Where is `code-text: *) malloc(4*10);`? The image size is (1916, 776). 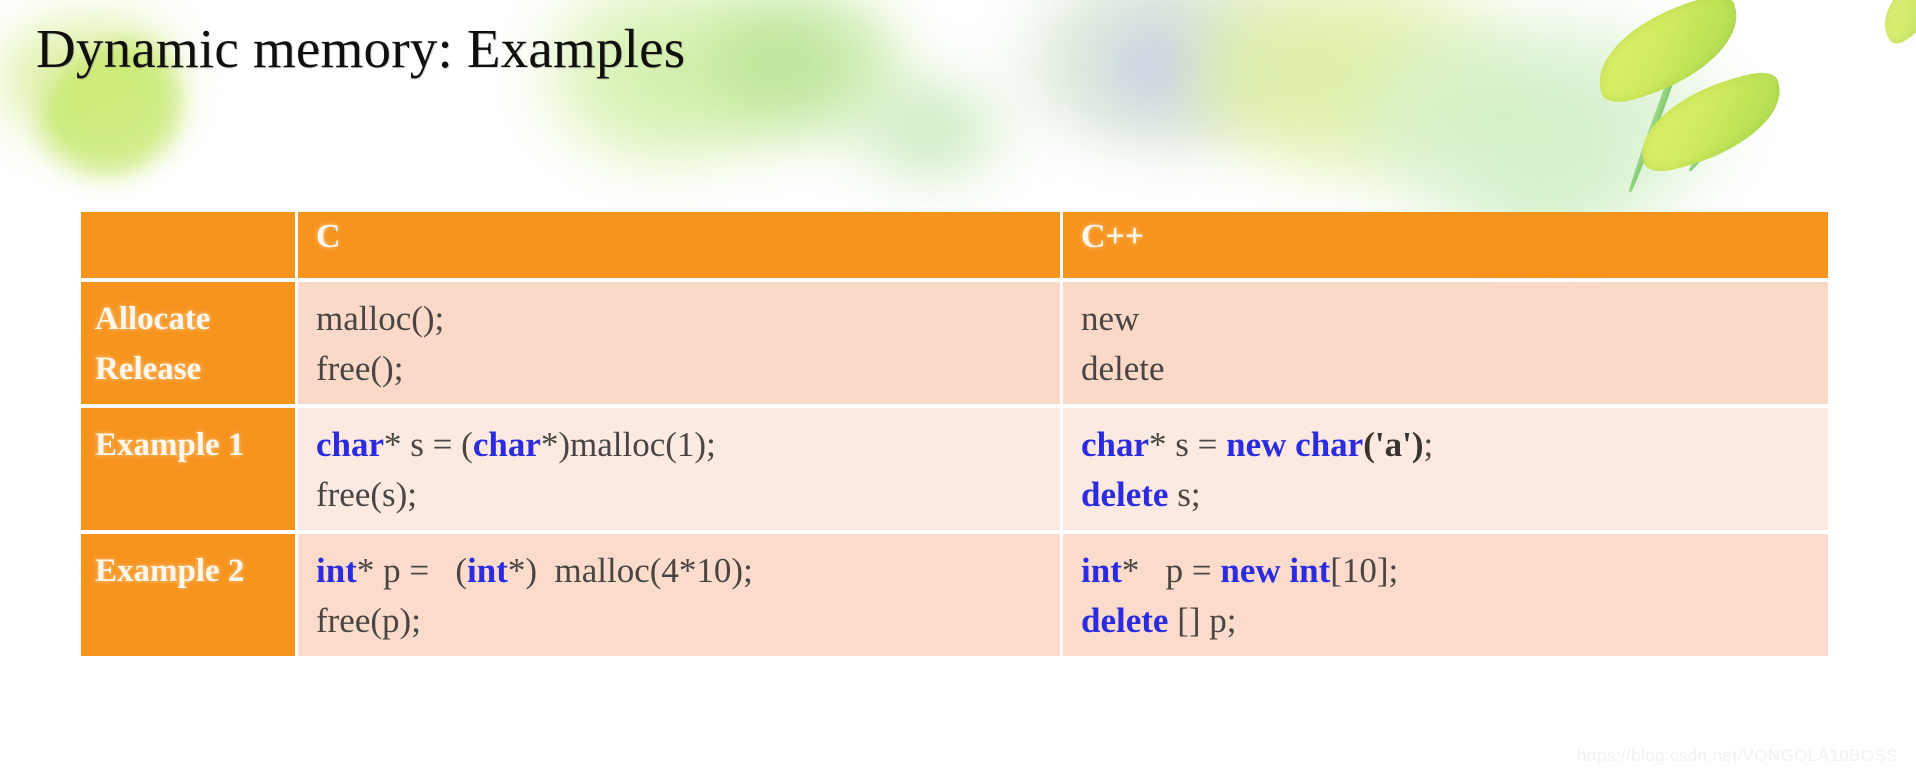 code-text: *) malloc(4*10); is located at coordinates (630, 570).